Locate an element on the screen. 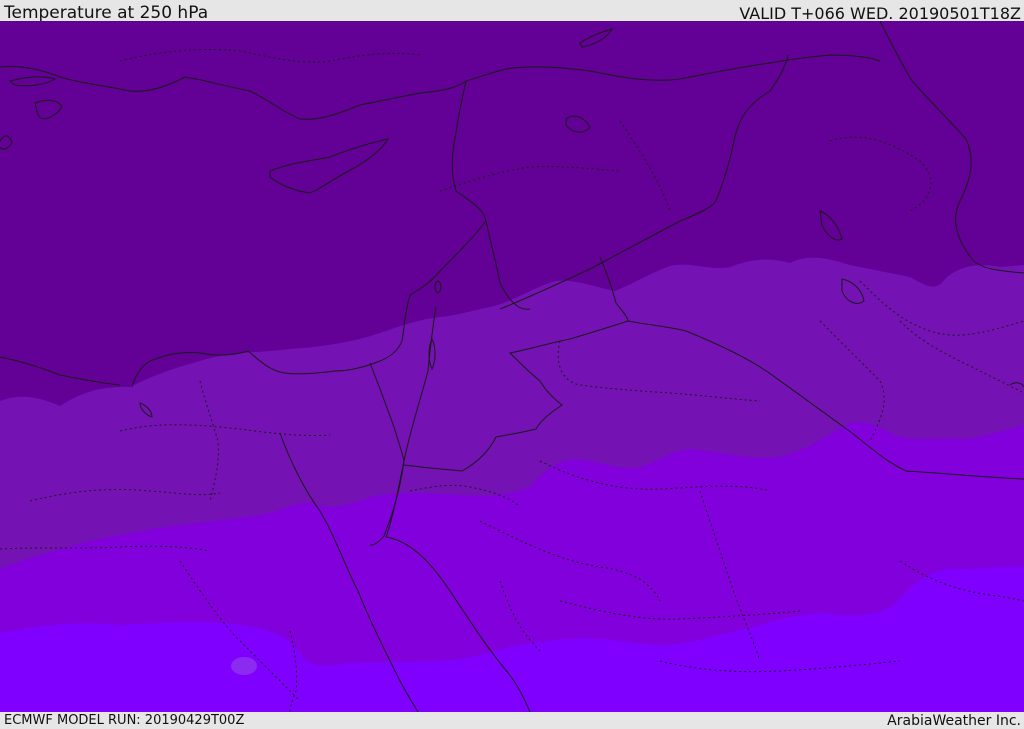 The height and width of the screenshot is (729, 1024). temp-blob-warm is located at coordinates (244, 666).